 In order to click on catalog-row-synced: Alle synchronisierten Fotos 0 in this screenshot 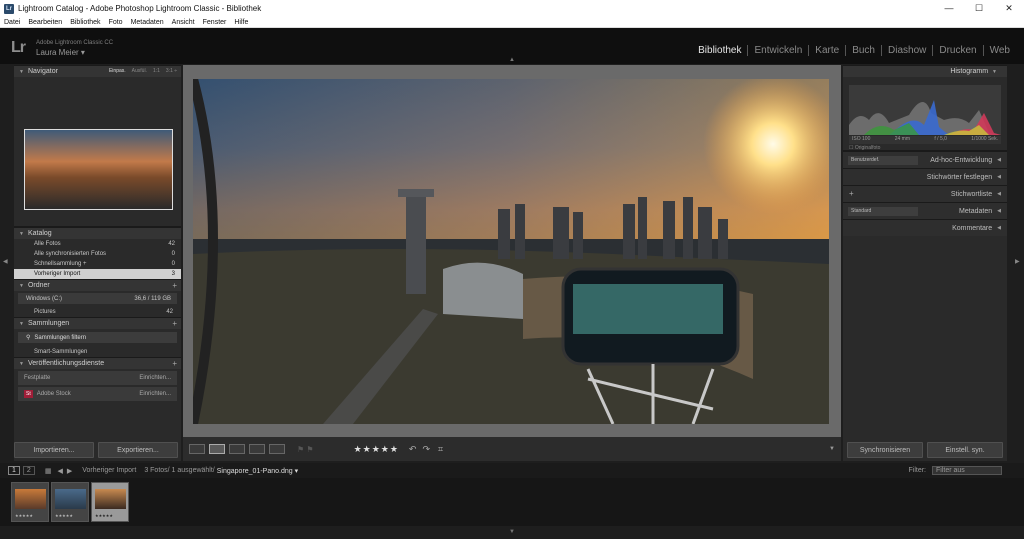, I will do `click(97, 254)`.